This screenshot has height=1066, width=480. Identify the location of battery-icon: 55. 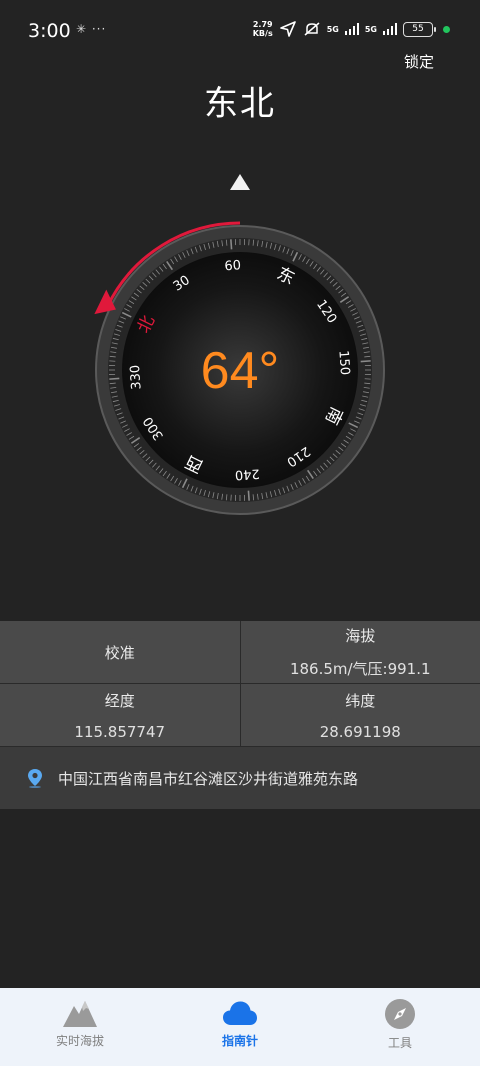
(419, 29).